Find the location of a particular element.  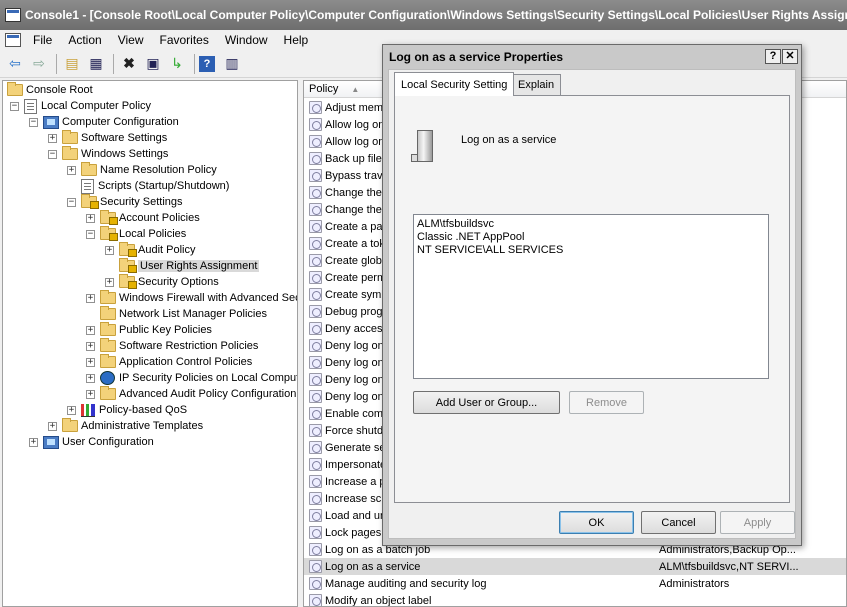

member-item: ALM\tfsbuildsvc is located at coordinates (591, 224).